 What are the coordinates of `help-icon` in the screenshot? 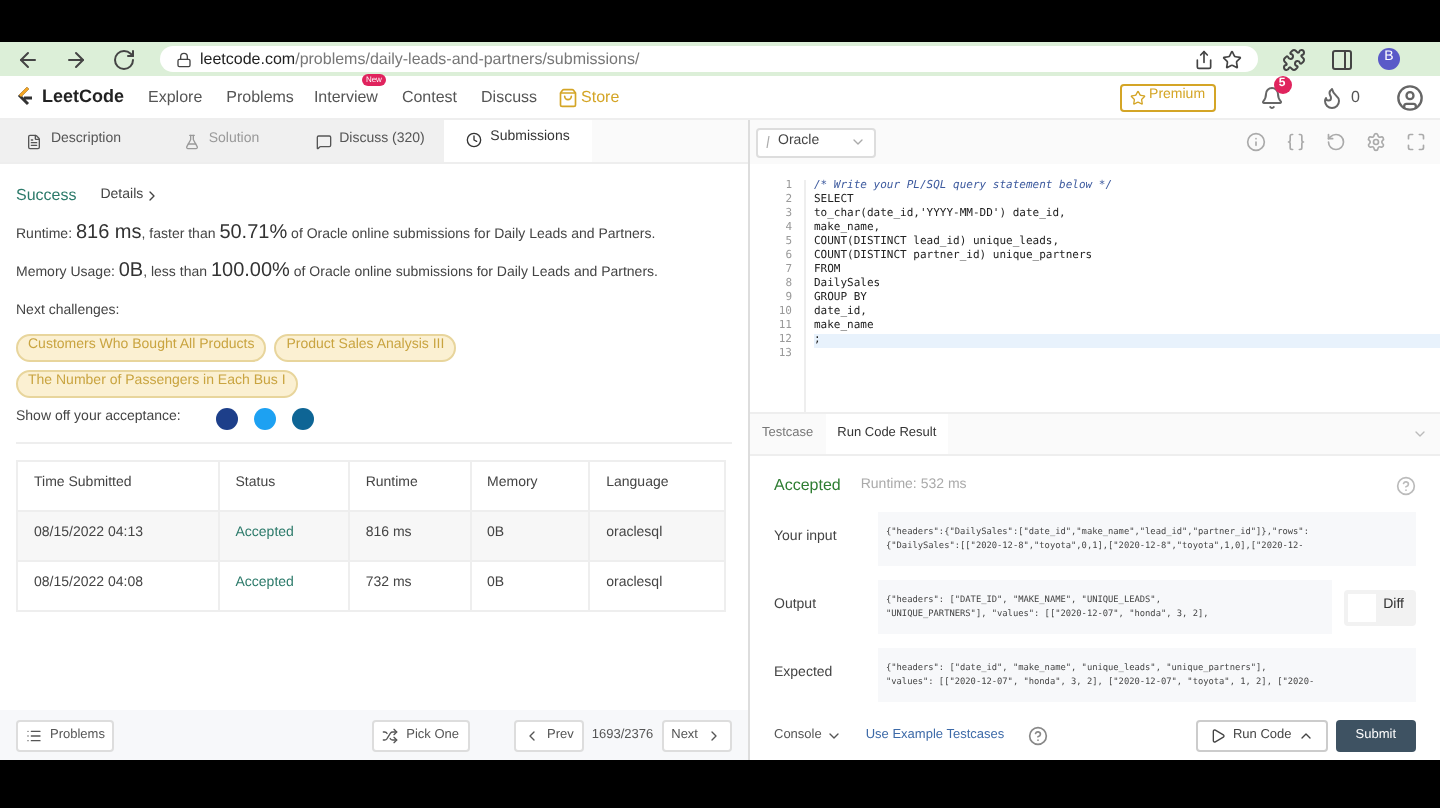 It's located at (1038, 735).